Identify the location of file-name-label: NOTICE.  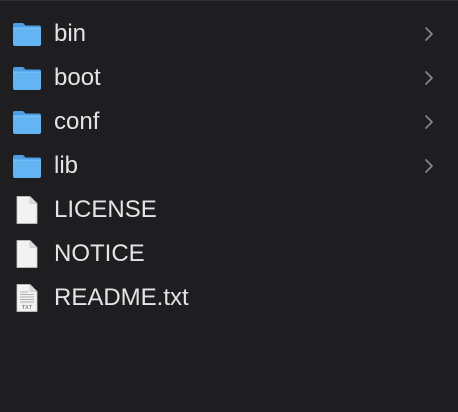
(99, 253).